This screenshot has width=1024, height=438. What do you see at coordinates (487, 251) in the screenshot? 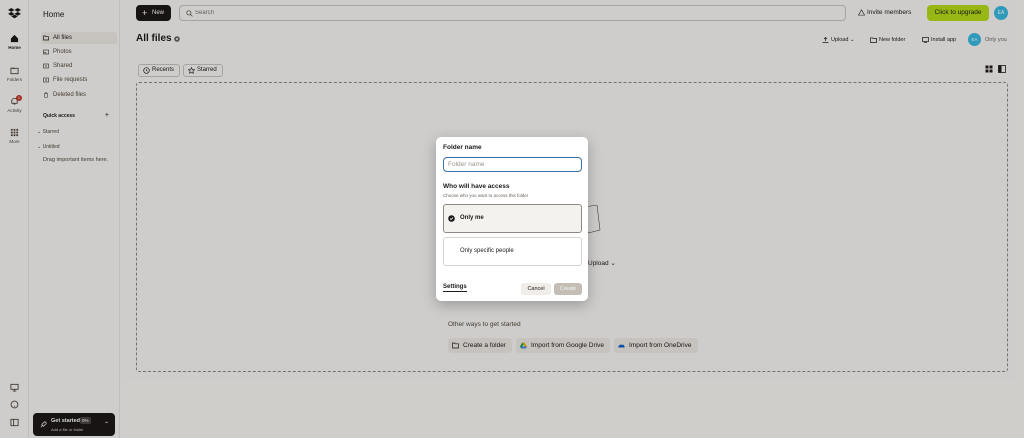
I see `access-option-label: Only specific people` at bounding box center [487, 251].